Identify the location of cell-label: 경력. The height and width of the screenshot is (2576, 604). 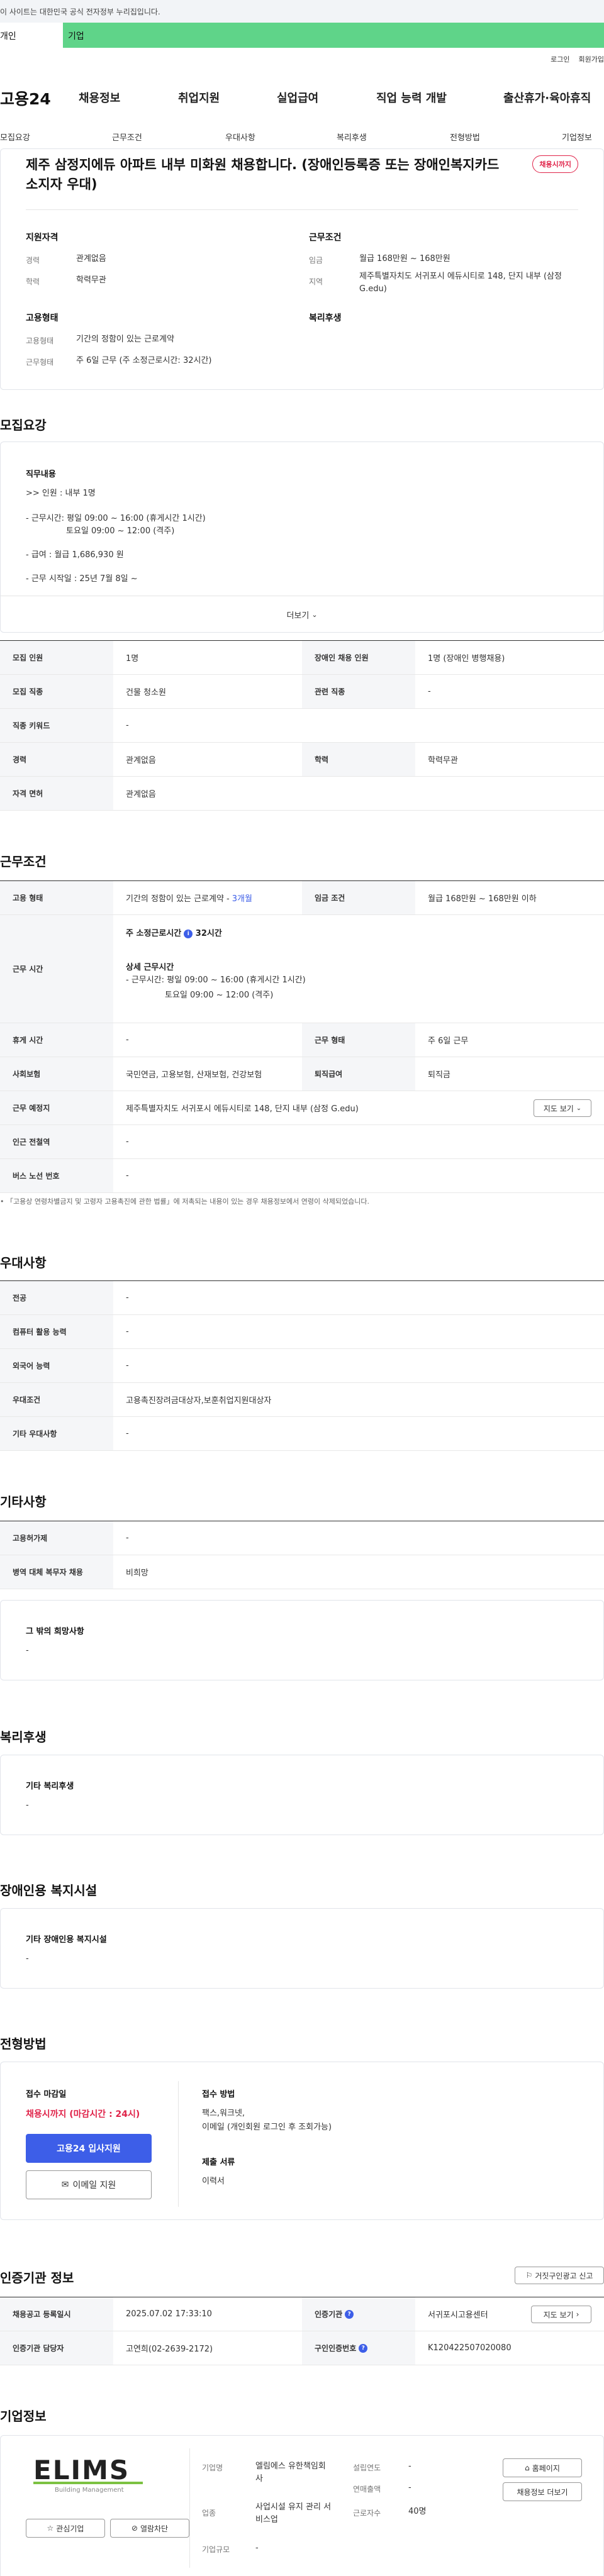
(56, 759).